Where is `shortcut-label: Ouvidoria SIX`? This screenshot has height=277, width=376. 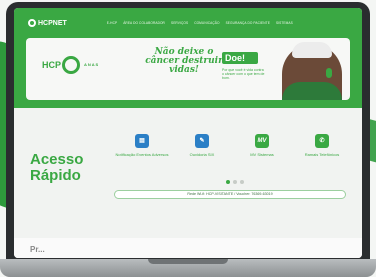
shortcut-label: Ouvidoria SIX is located at coordinates (202, 154).